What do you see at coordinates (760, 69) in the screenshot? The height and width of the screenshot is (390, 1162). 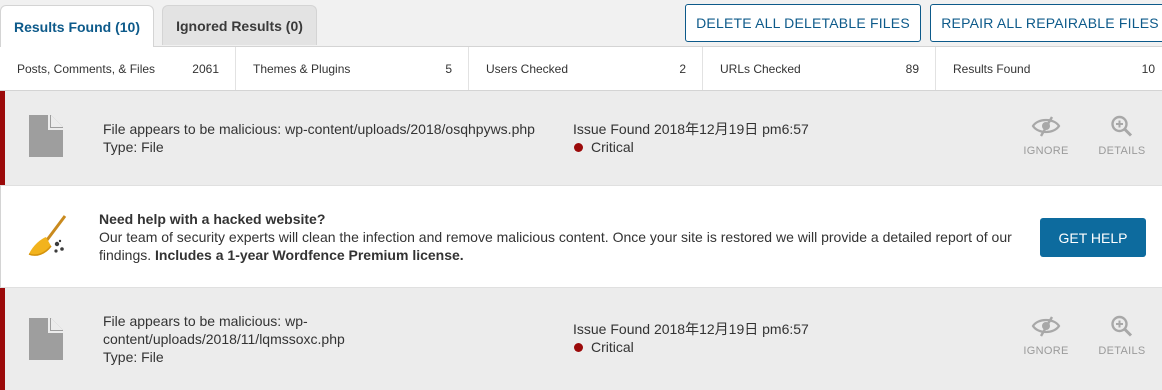 I see `stat-label: URLs Checked` at bounding box center [760, 69].